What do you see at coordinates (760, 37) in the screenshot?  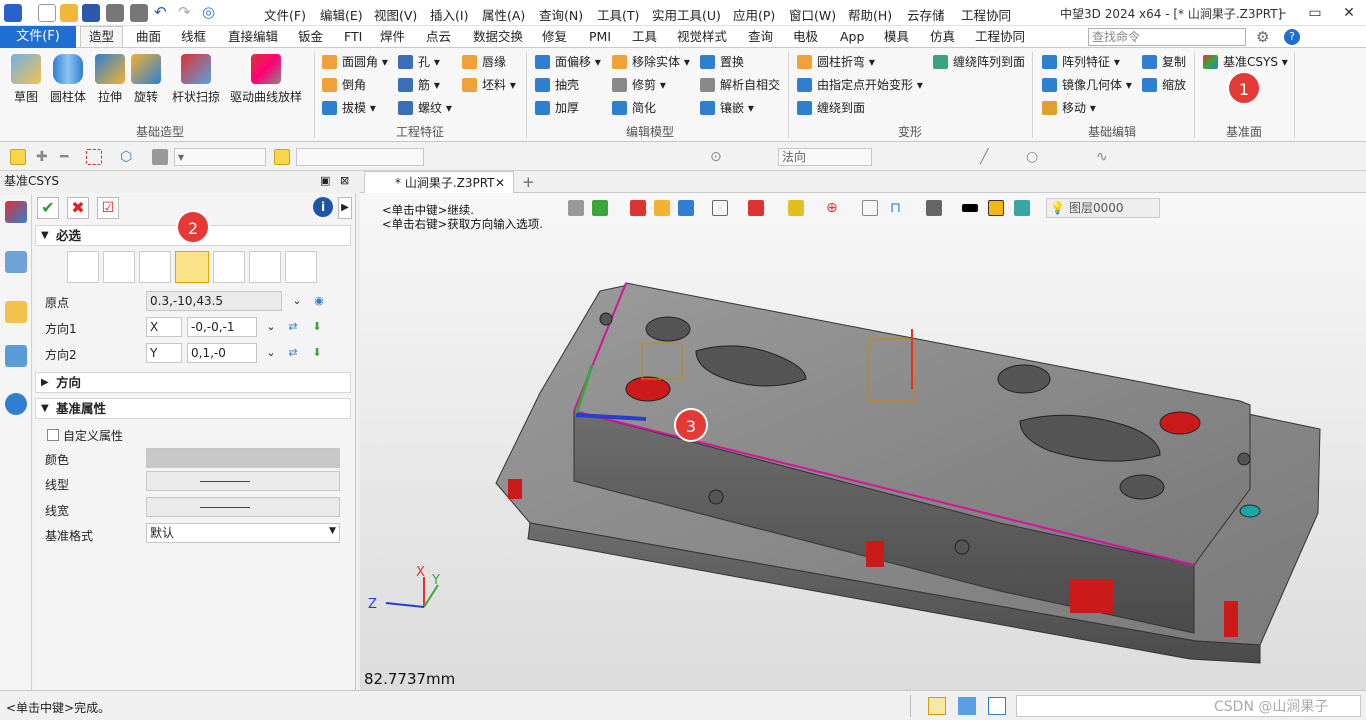 I see `tab-query: 查询` at bounding box center [760, 37].